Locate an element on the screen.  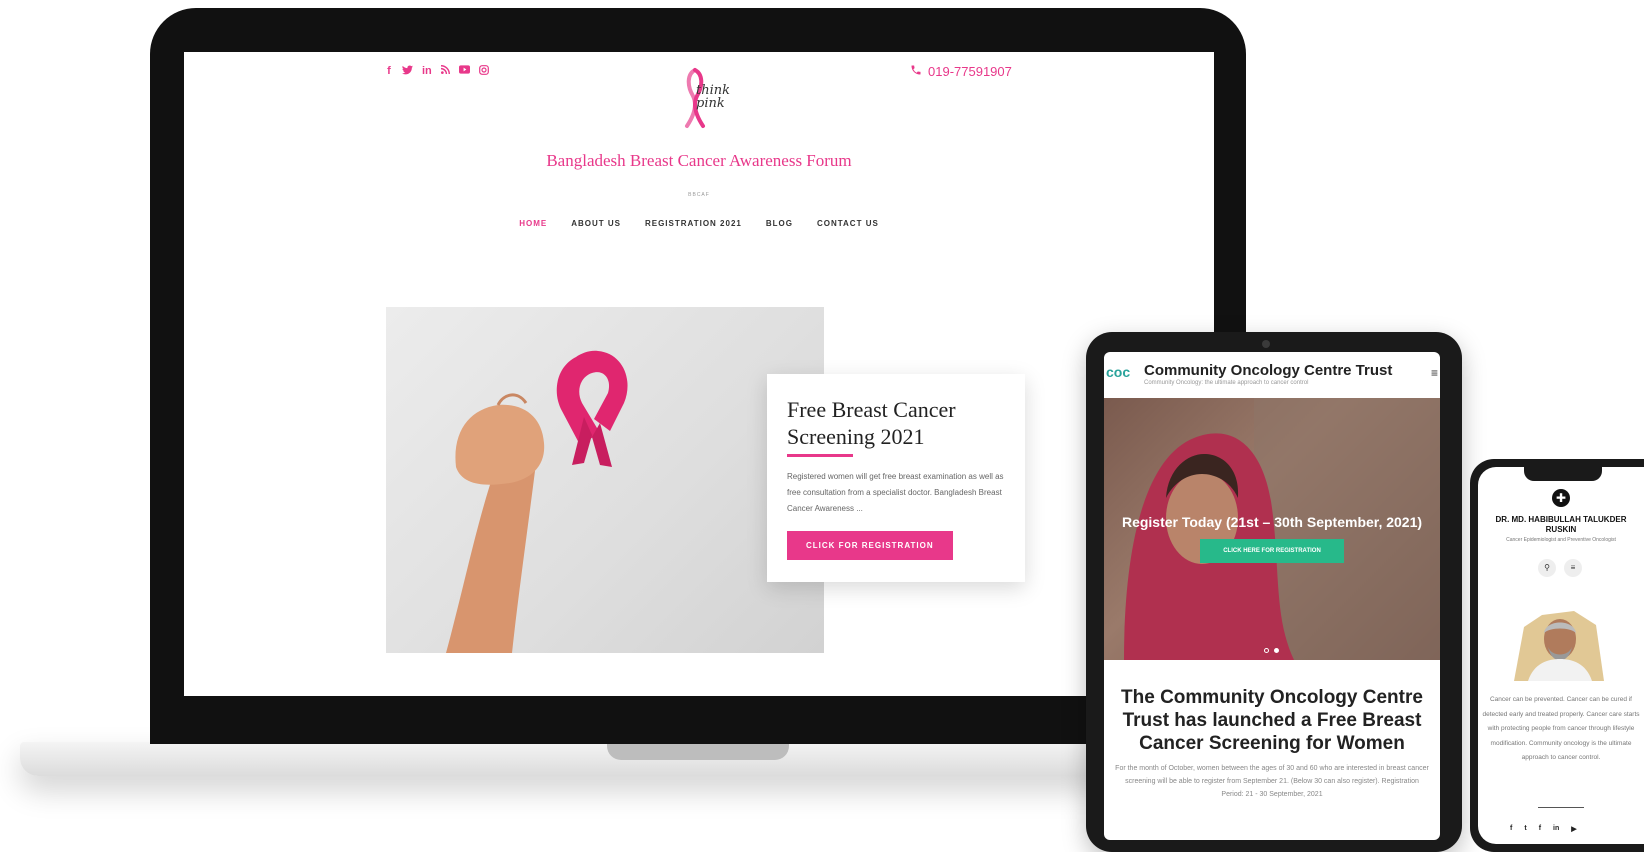
coc-logo: coc is located at coordinates (1119, 374).